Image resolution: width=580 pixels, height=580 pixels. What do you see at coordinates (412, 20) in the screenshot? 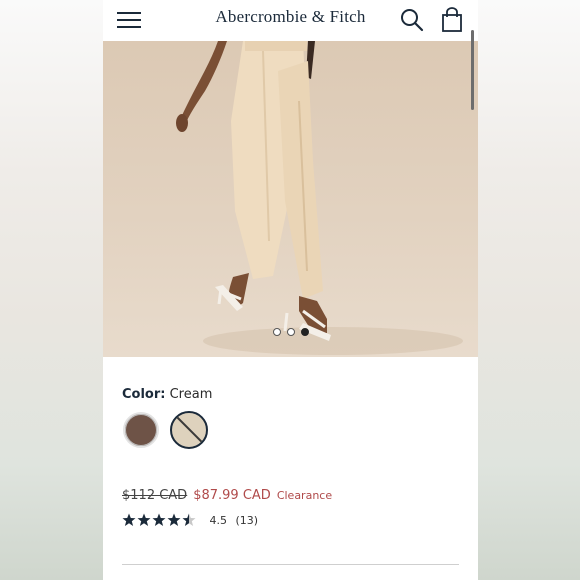
I see `search-icon` at bounding box center [412, 20].